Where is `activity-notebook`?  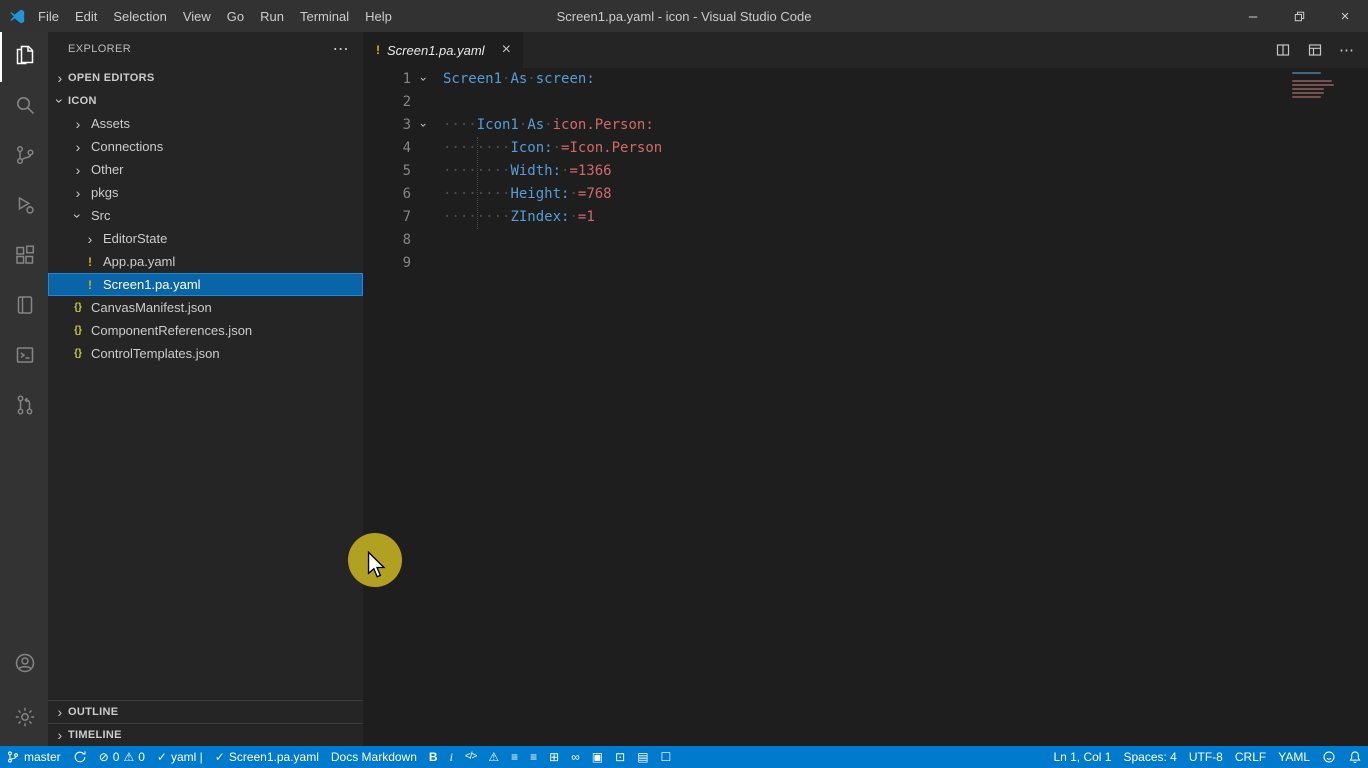 activity-notebook is located at coordinates (24, 307).